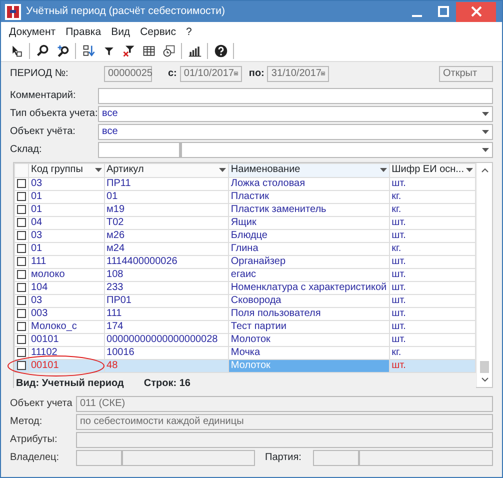  Describe the element at coordinates (166, 275) in the screenshot. I see `table-cell: 108` at that location.